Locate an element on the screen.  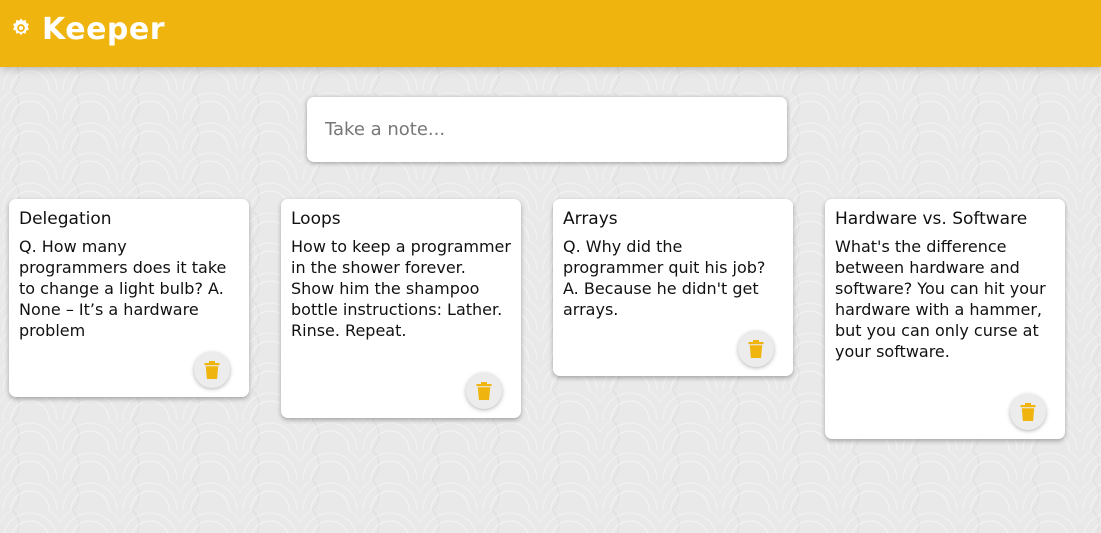
note-title: Delegation is located at coordinates (65, 219).